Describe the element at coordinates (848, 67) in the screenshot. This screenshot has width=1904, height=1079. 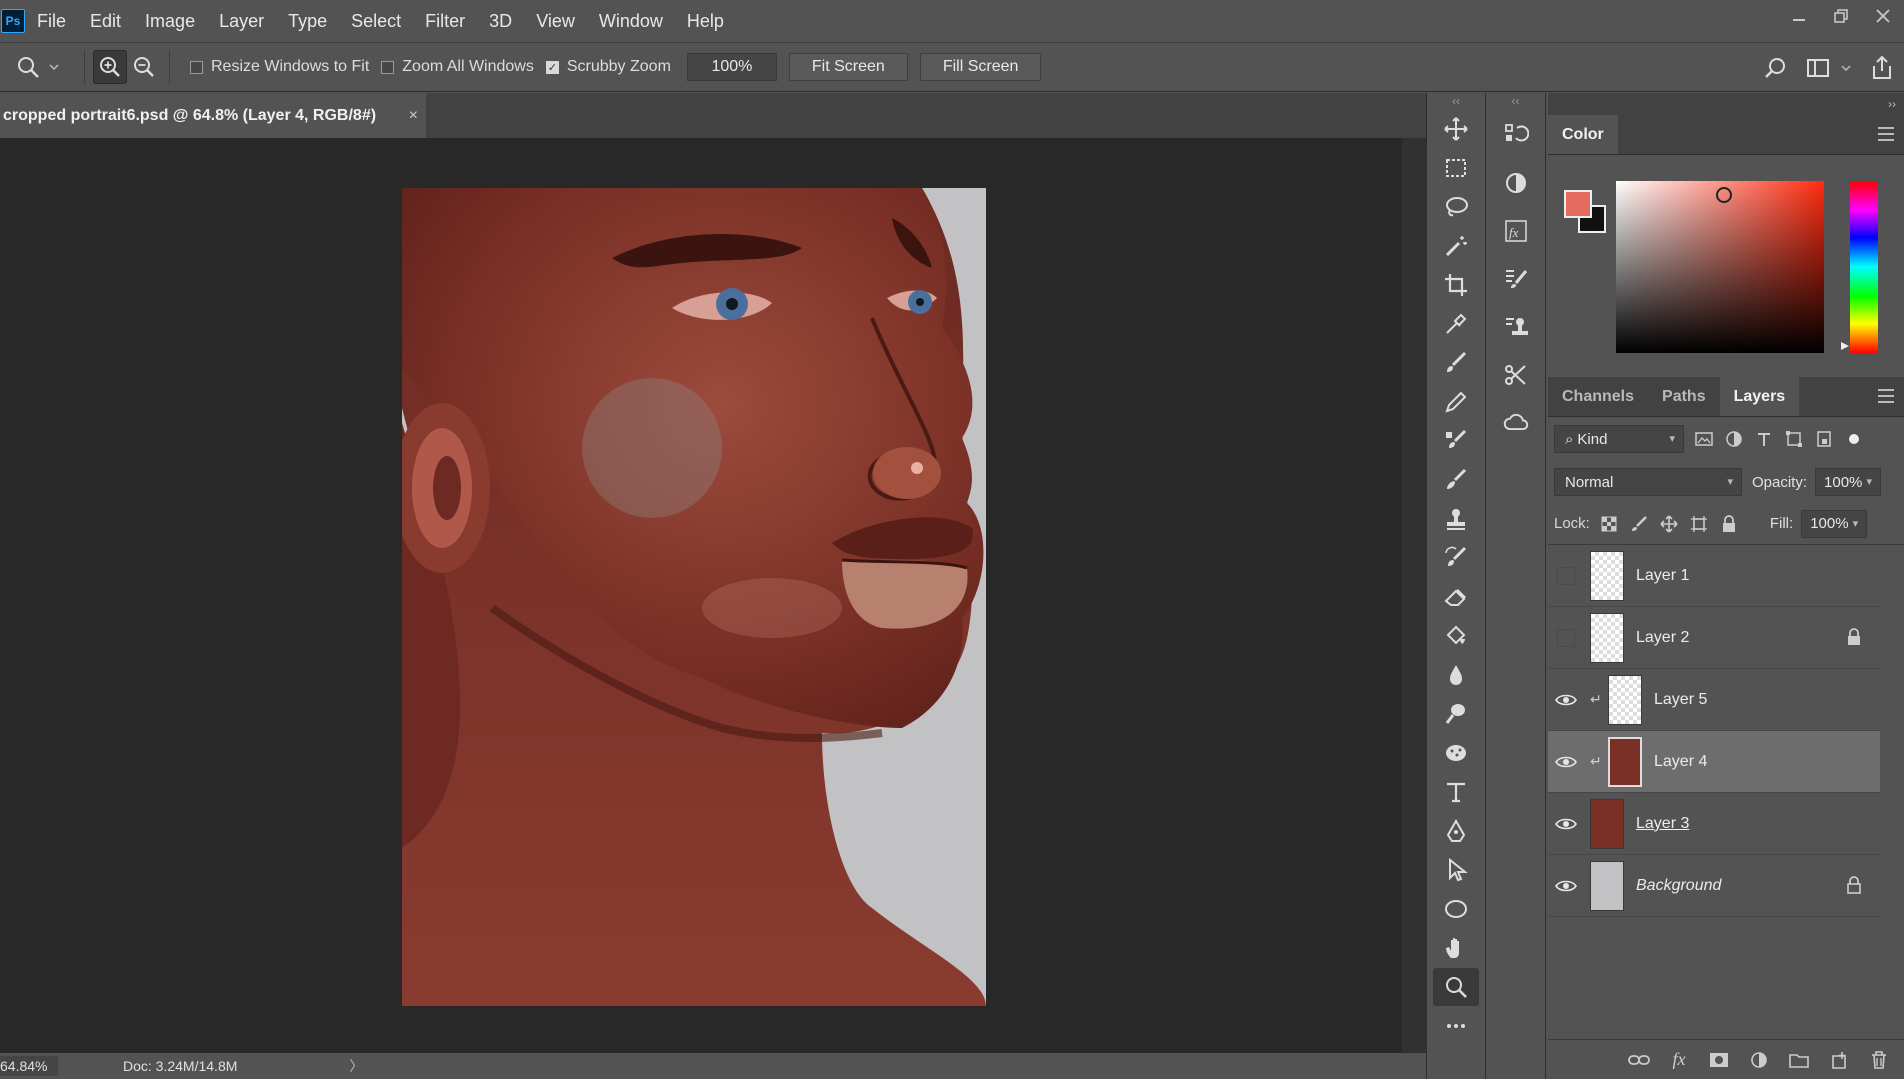
I see `fit-screen-button: Fit Screen` at that location.